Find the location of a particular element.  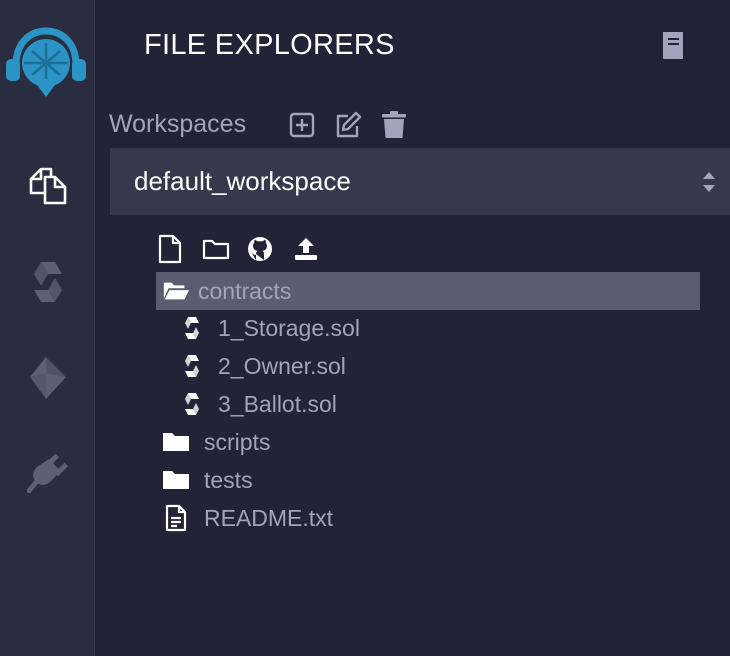

workspaces-label: Workspaces is located at coordinates (178, 124).